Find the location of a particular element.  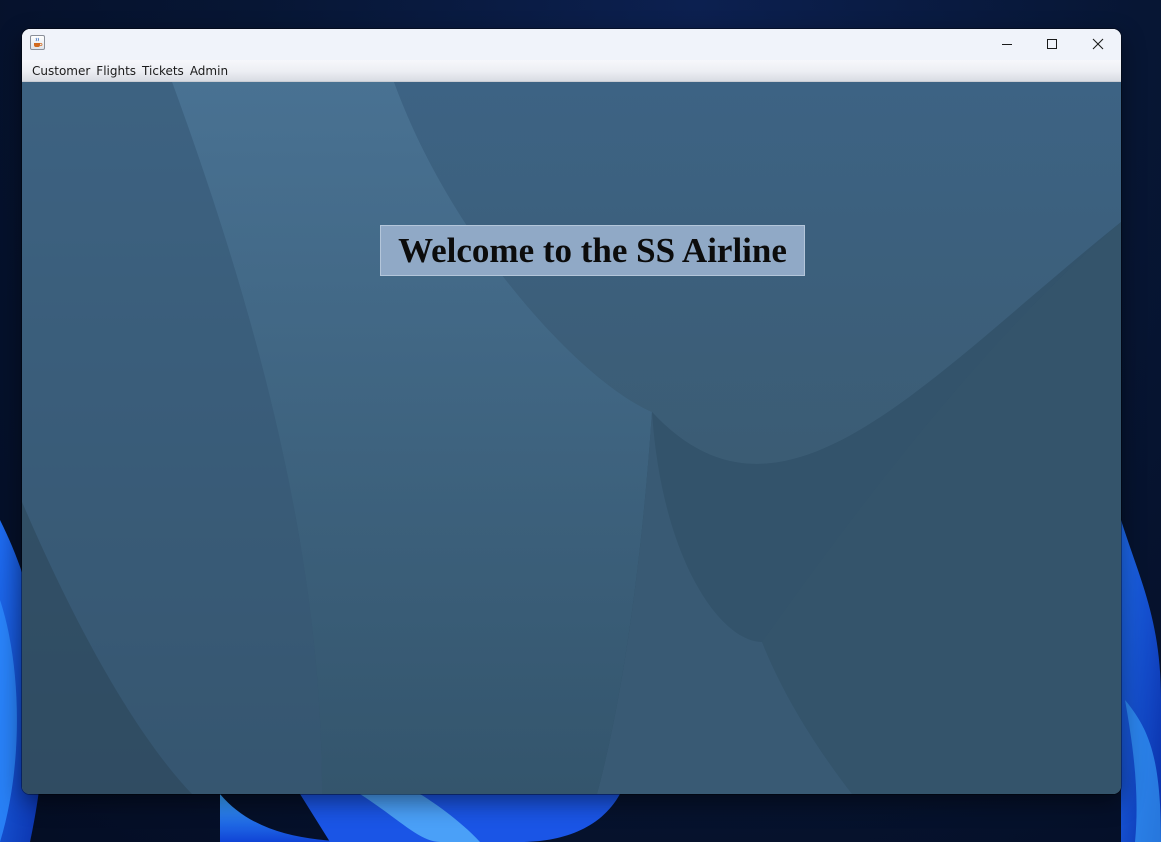

minimize-icon is located at coordinates (1007, 44).